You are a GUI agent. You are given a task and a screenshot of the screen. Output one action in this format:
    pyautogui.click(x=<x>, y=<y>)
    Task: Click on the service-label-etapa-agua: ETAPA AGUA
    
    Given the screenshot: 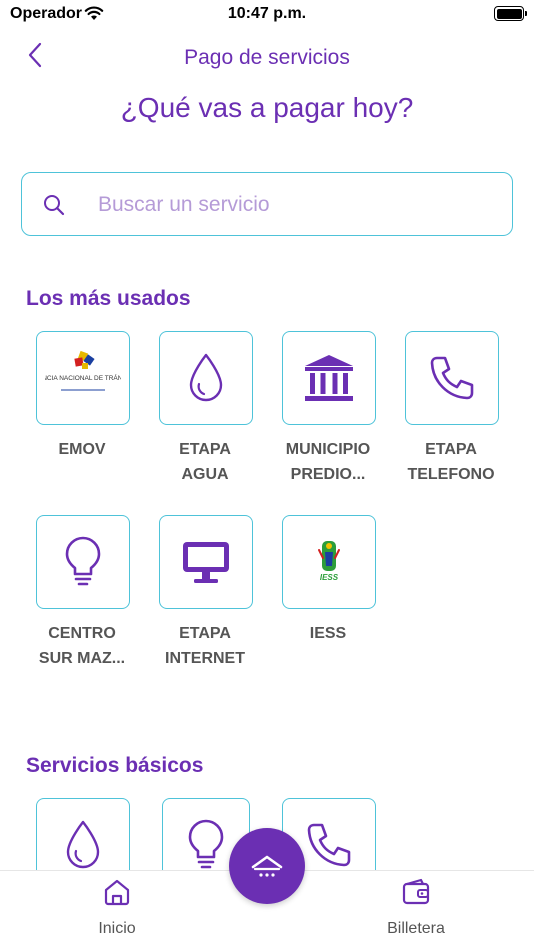 What is the action you would take?
    pyautogui.click(x=205, y=462)
    